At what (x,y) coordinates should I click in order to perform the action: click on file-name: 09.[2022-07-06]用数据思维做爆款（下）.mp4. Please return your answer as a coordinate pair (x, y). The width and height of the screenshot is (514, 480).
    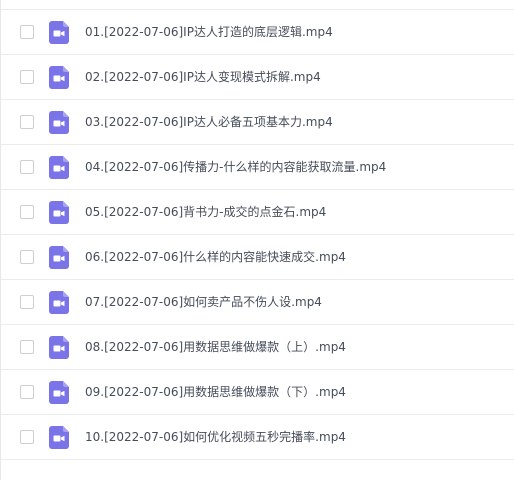
    Looking at the image, I should click on (215, 392).